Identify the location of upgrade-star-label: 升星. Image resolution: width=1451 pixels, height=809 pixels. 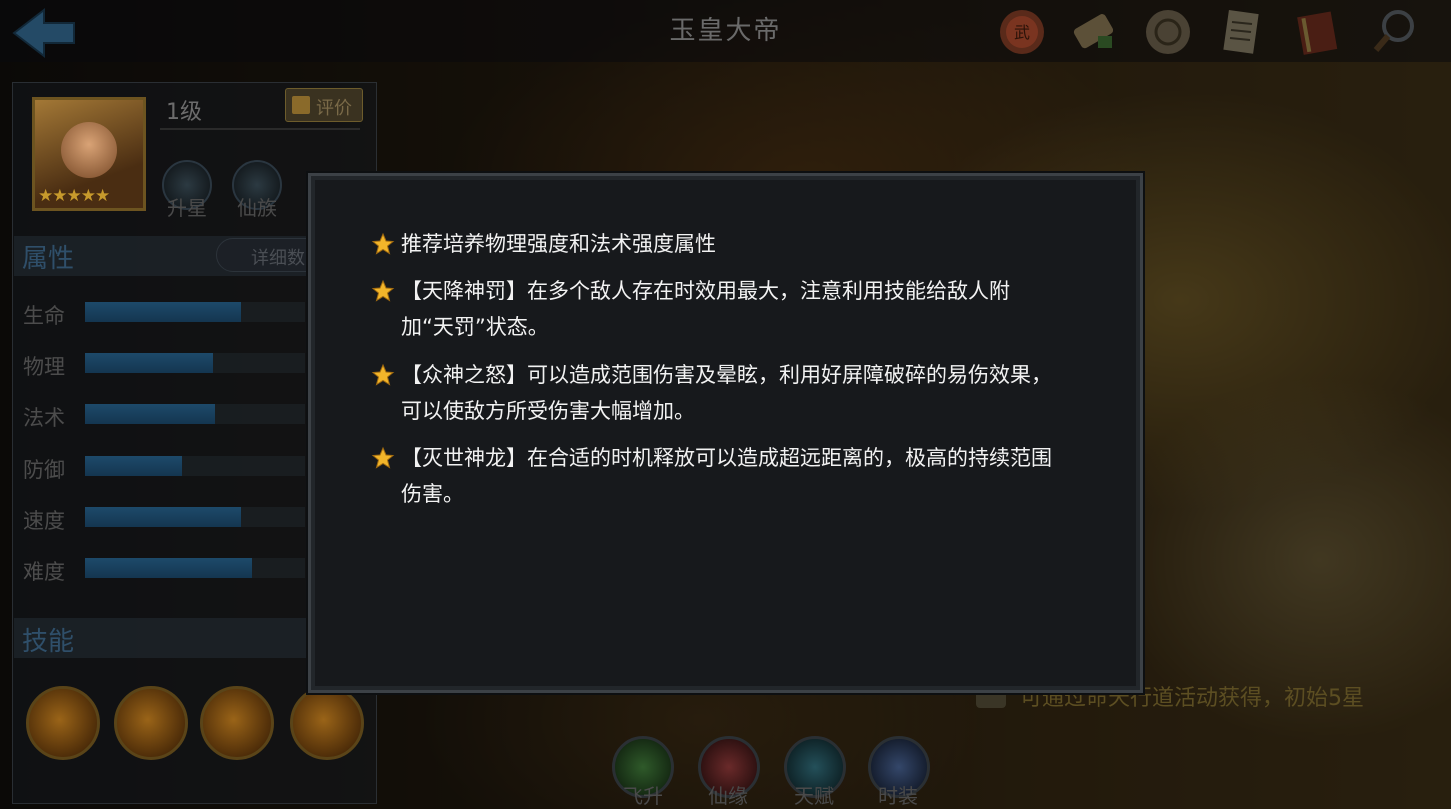
(187, 208).